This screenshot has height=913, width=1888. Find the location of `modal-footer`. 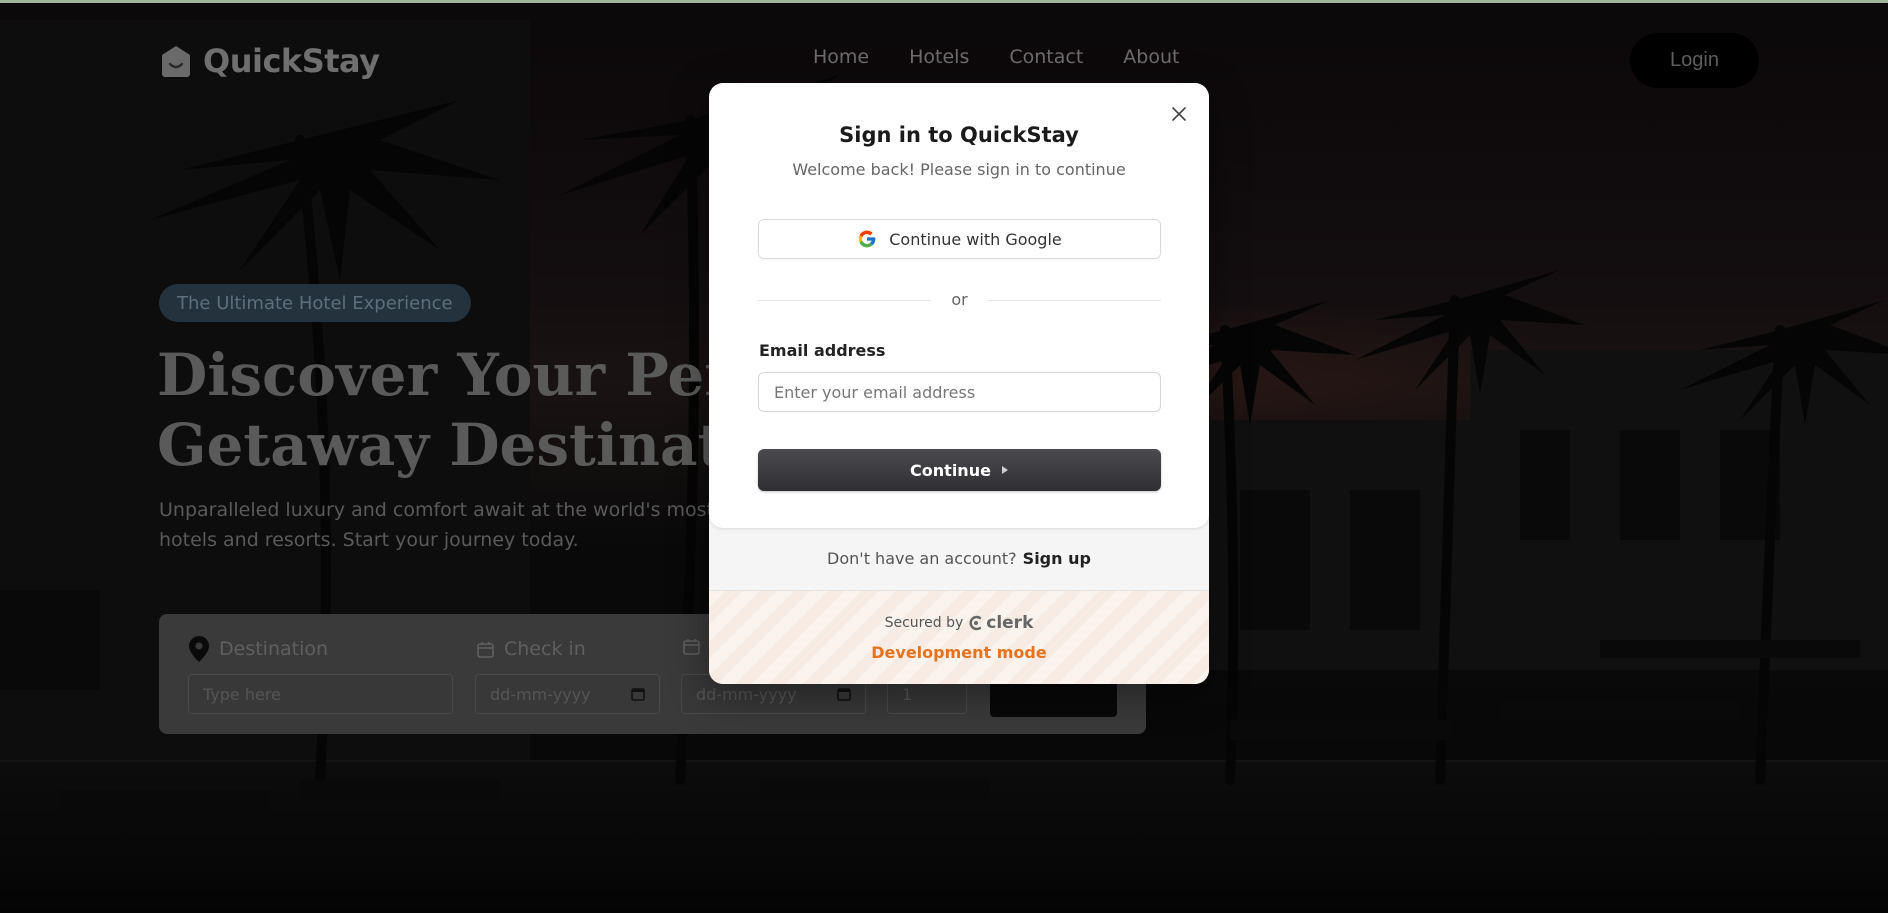

modal-footer is located at coordinates (959, 637).